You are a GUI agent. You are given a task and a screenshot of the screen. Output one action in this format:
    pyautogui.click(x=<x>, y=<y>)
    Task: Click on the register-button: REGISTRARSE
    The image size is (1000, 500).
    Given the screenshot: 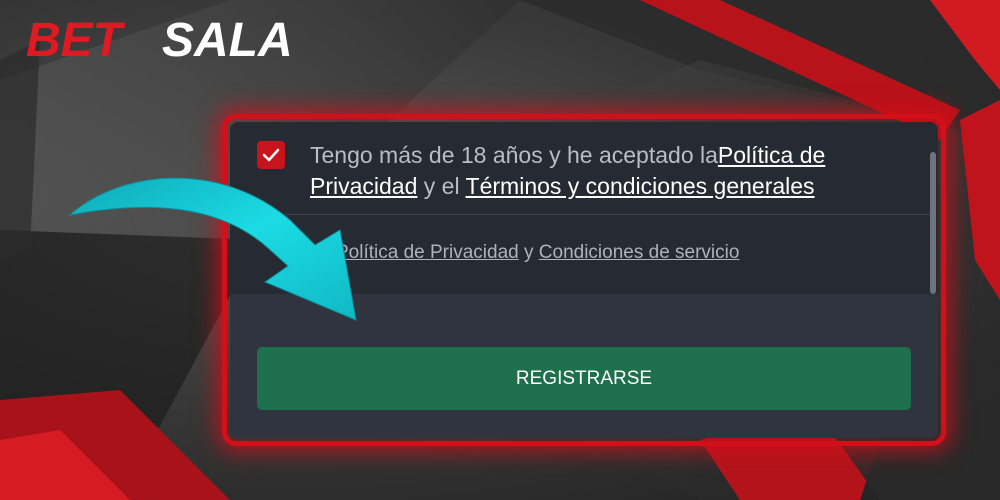 What is the action you would take?
    pyautogui.click(x=584, y=378)
    